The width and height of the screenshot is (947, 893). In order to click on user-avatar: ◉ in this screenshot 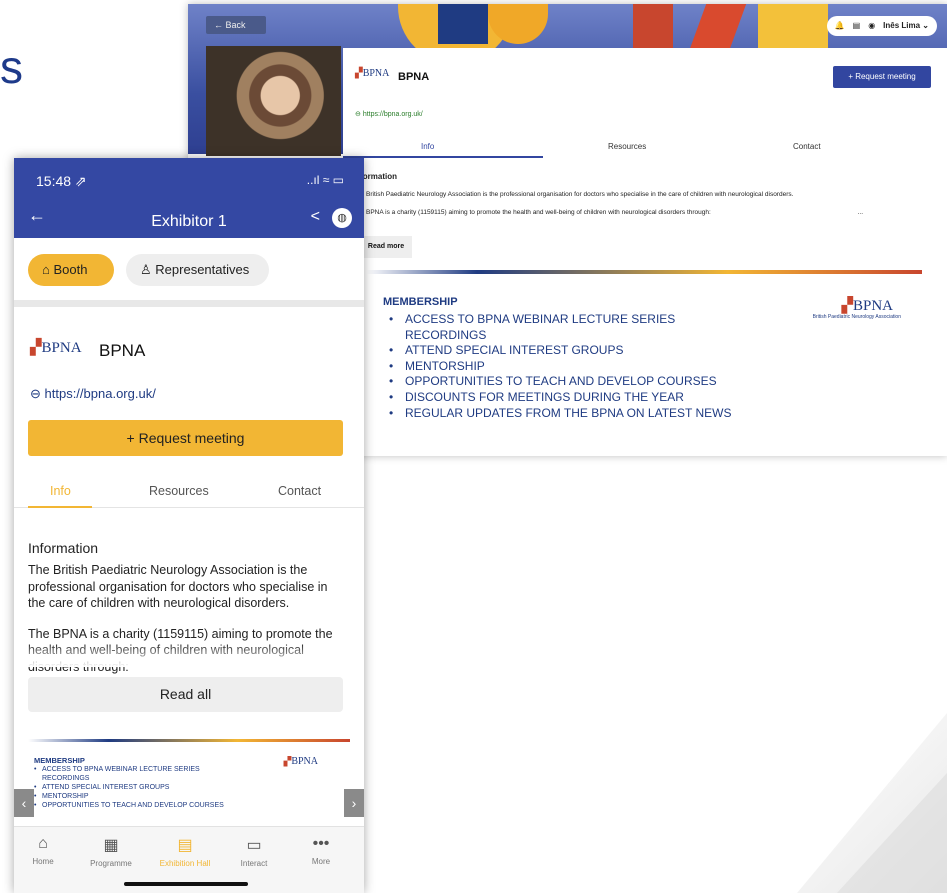, I will do `click(871, 26)`.